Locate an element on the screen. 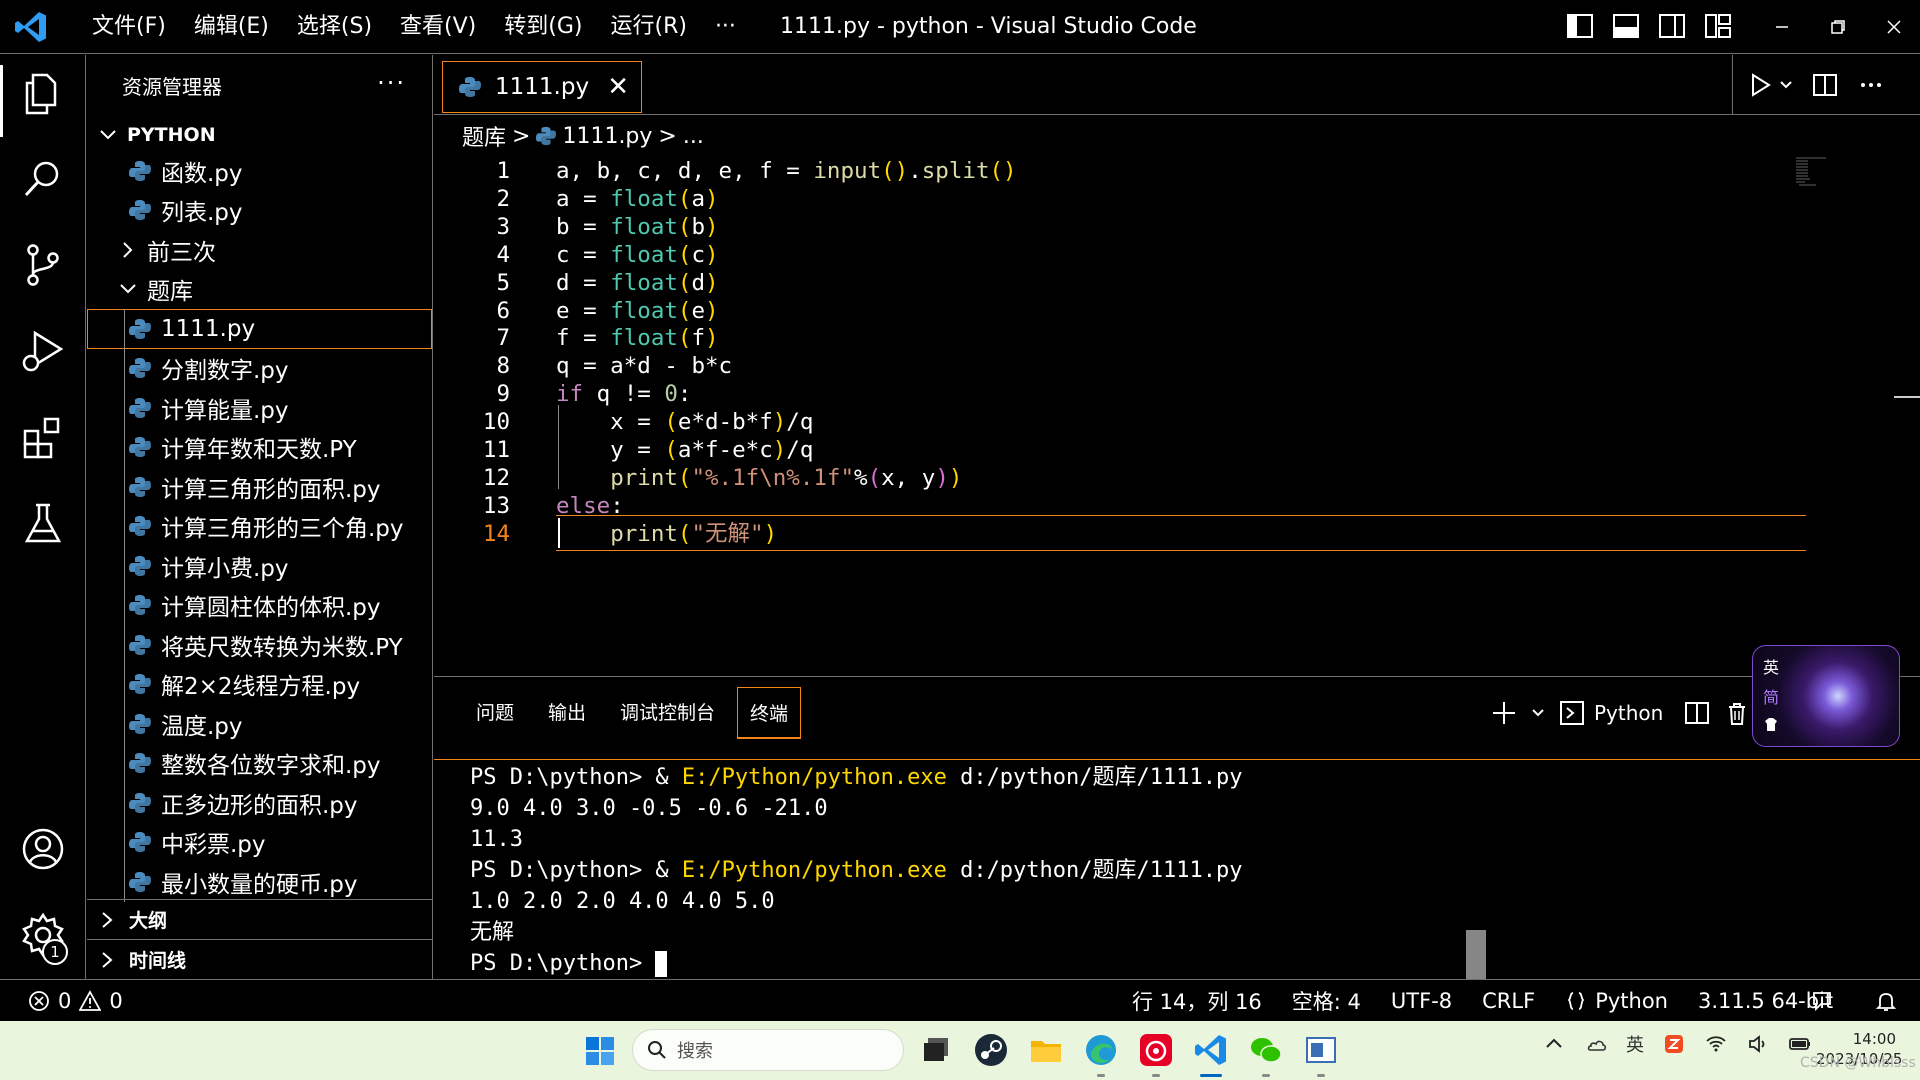  menu-file: 文件(F) is located at coordinates (129, 27).